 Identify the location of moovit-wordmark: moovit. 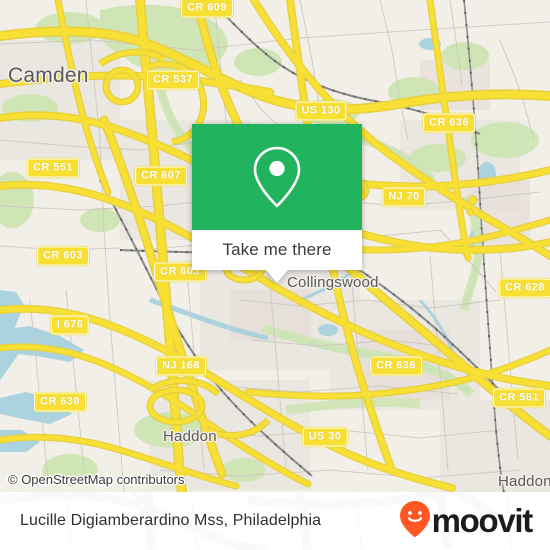
(482, 520).